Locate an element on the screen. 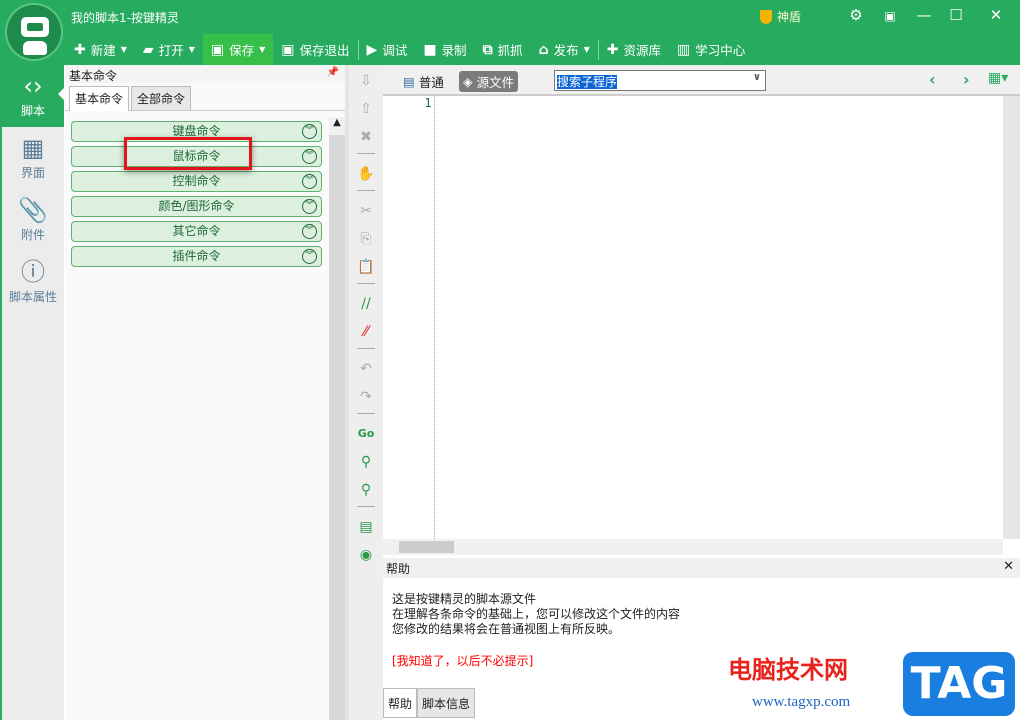 The height and width of the screenshot is (720, 1020). forward-icon: › is located at coordinates (966, 79).